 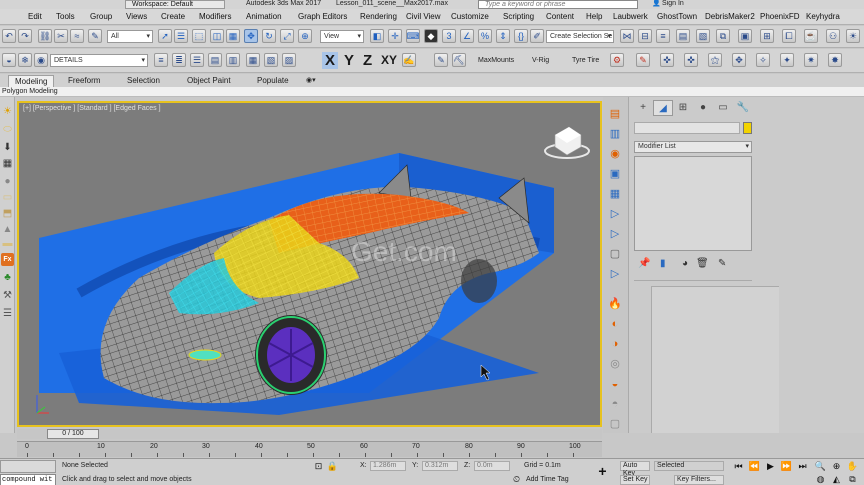 I want to click on tool-j-icon: ◎, so click(x=615, y=364).